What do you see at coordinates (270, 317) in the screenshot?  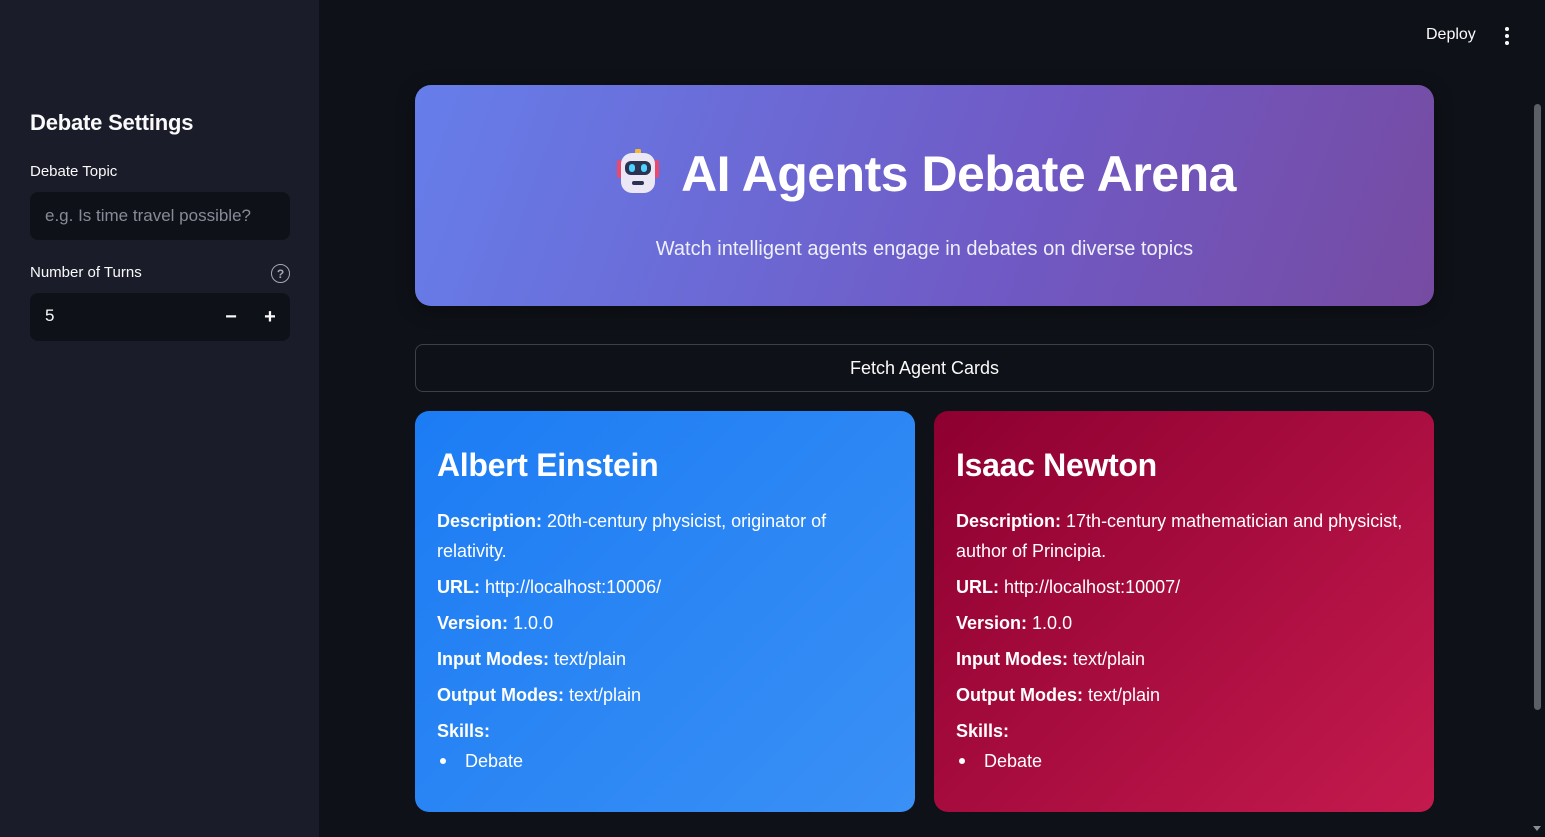 I see `increment-button: +` at bounding box center [270, 317].